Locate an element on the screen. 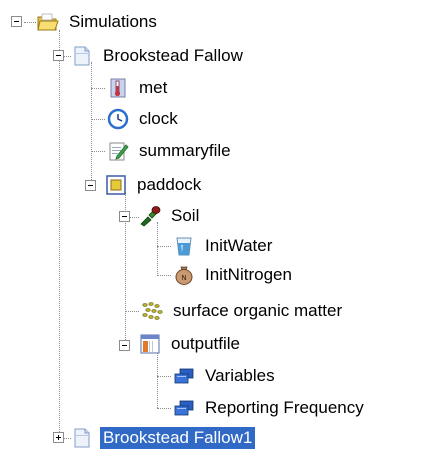 This screenshot has height=457, width=436. variables-icon is located at coordinates (184, 376).